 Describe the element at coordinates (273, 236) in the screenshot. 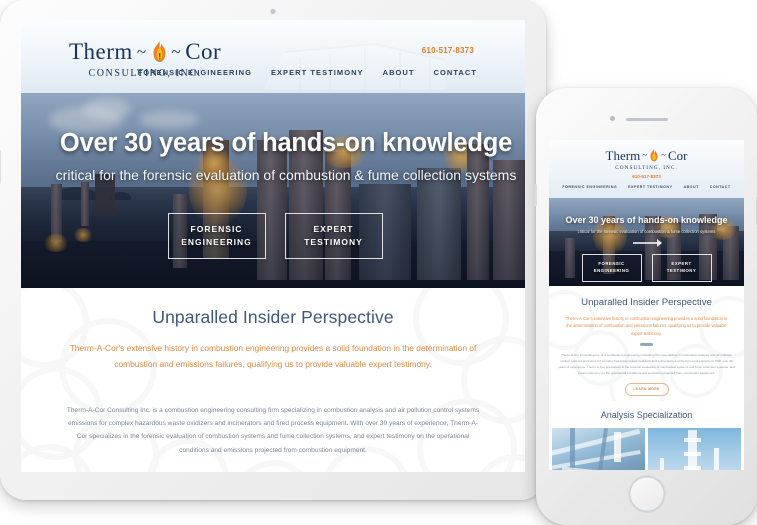

I see `hero-button-group: FORENSIC ENGINEERING EXPERT TESTIMONY` at that location.